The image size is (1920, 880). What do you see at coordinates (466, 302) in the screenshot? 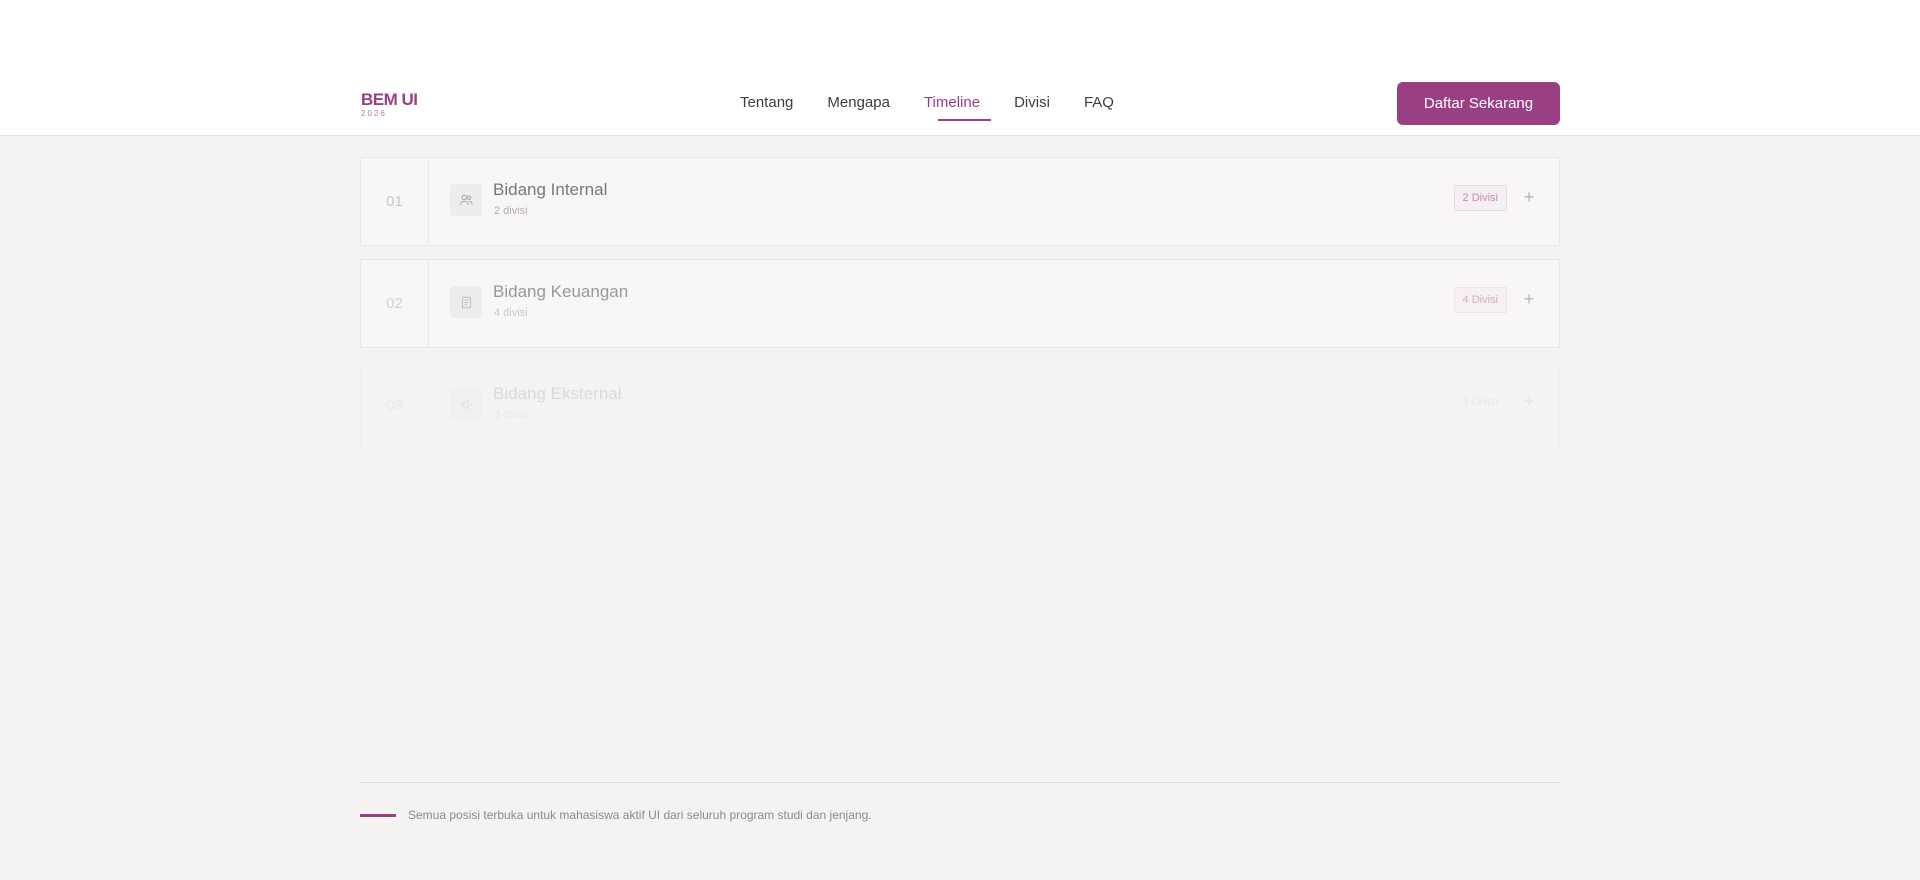
I see `document-icon` at bounding box center [466, 302].